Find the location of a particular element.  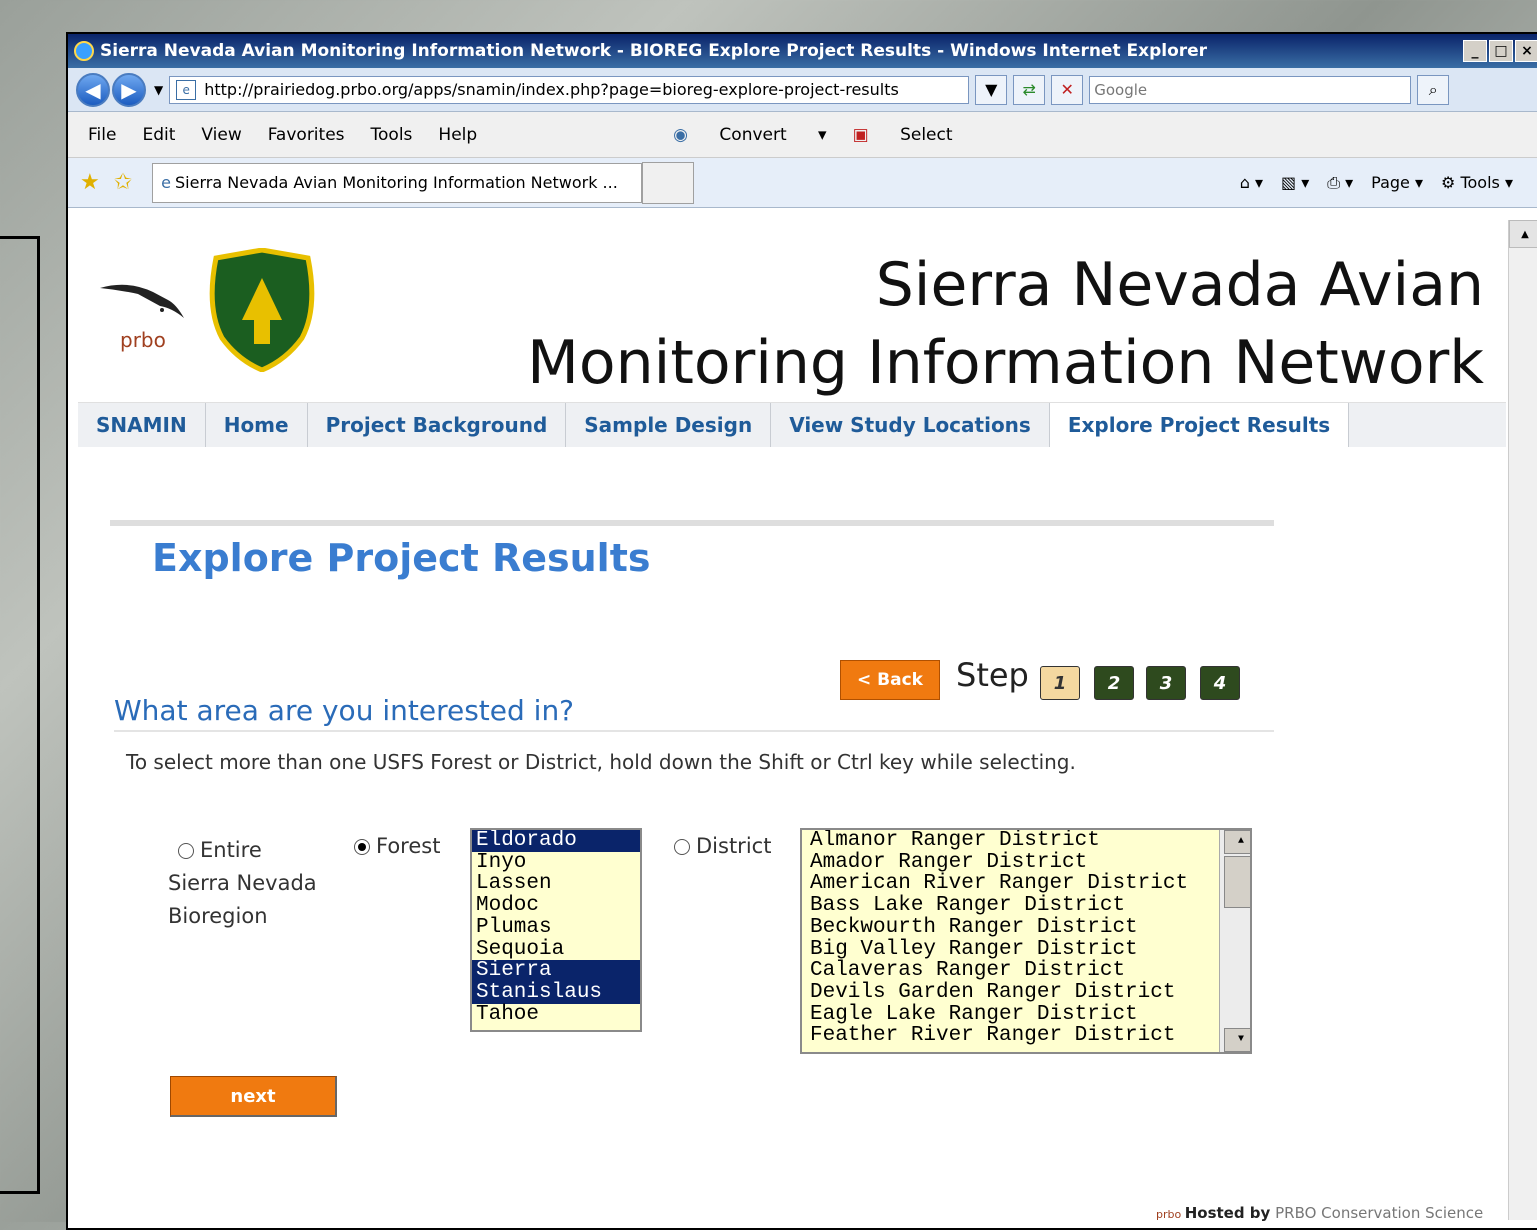

chevron-down-icon: ▼ is located at coordinates (158, 90).